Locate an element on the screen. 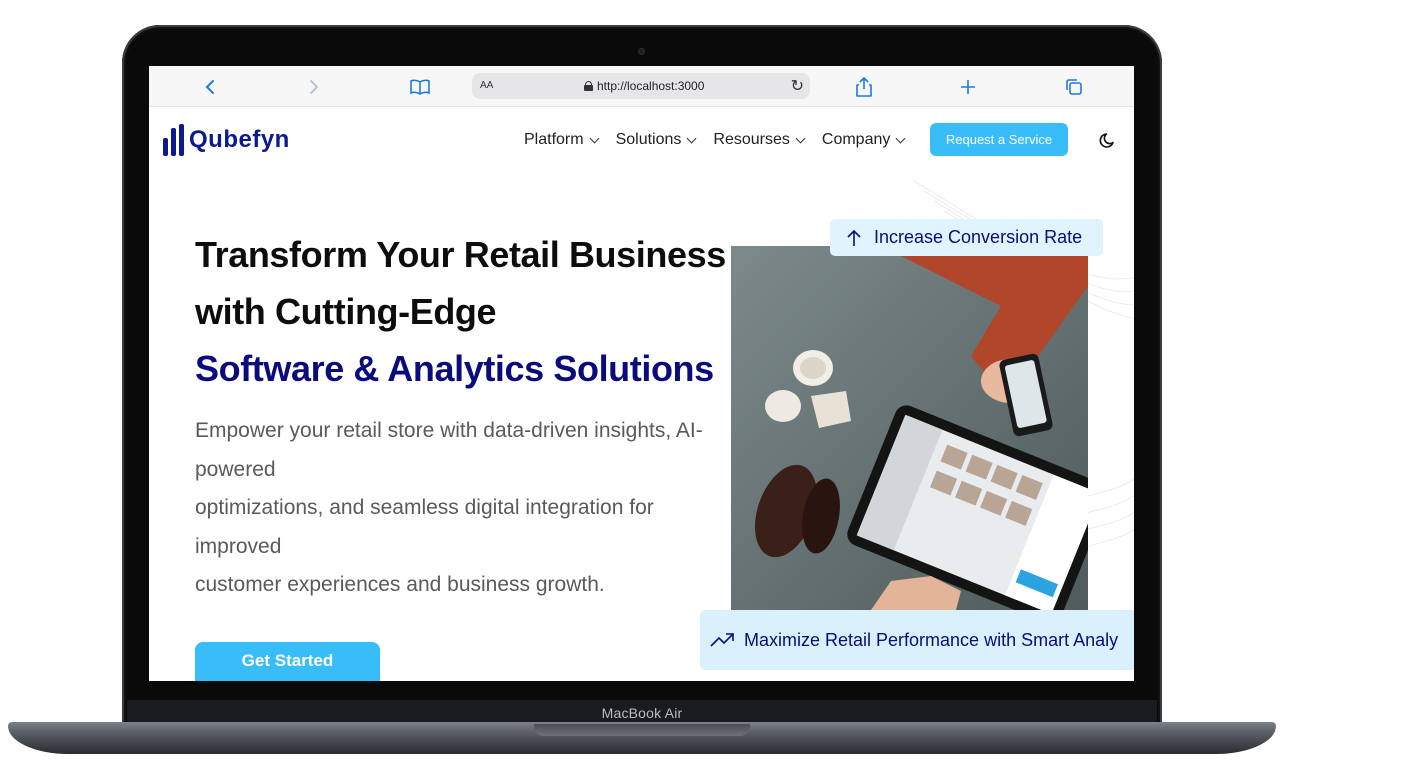  laptop-hinge-notch is located at coordinates (642, 730).